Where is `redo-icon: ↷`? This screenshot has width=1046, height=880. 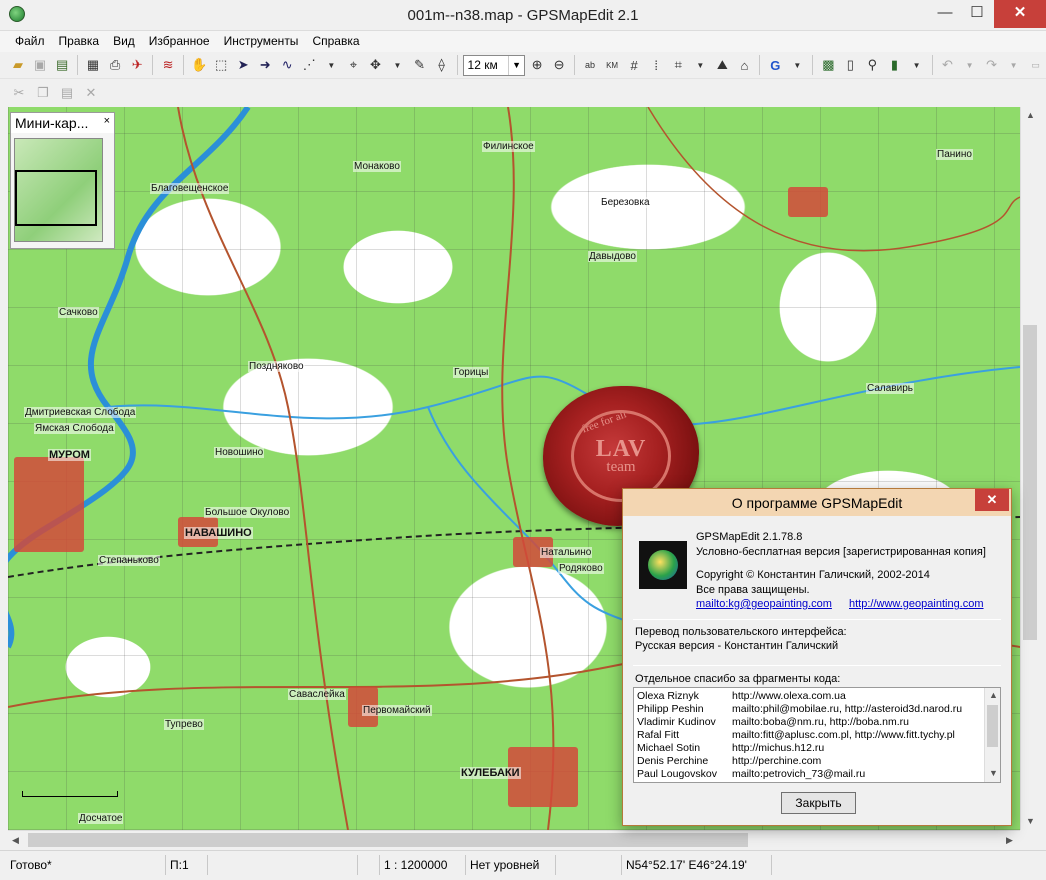
redo-icon: ↷ is located at coordinates (992, 65).